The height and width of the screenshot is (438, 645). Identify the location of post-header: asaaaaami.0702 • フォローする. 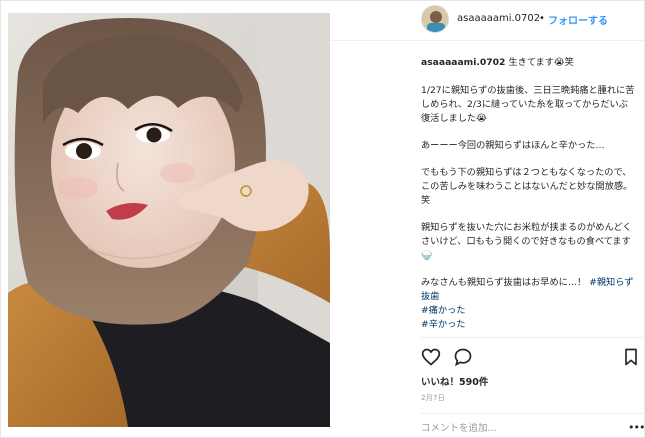
(487, 21).